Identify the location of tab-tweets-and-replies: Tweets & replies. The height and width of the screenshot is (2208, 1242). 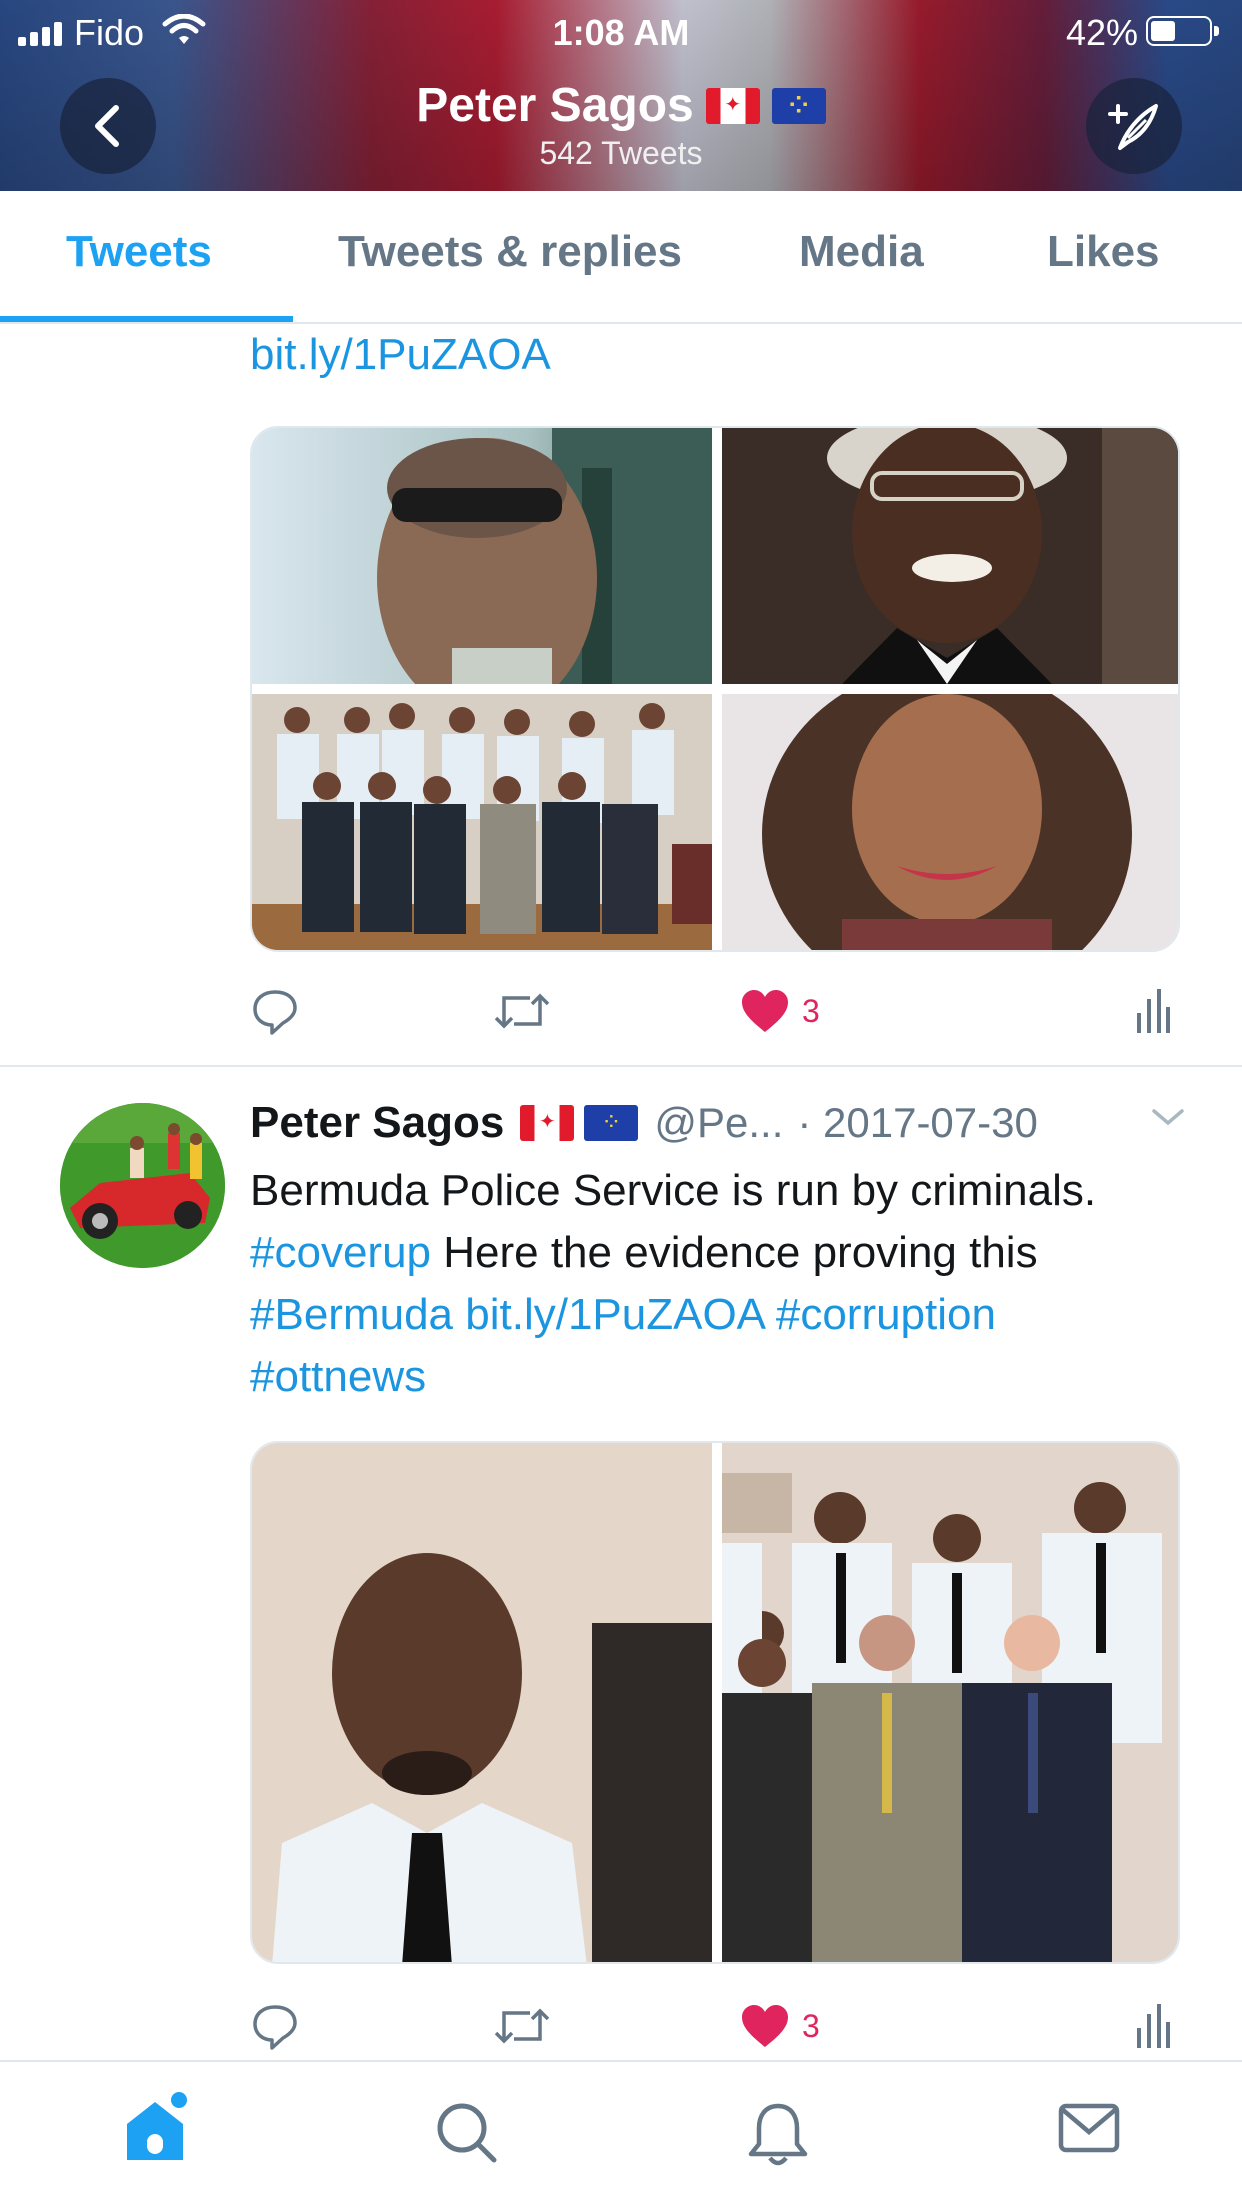
(510, 252).